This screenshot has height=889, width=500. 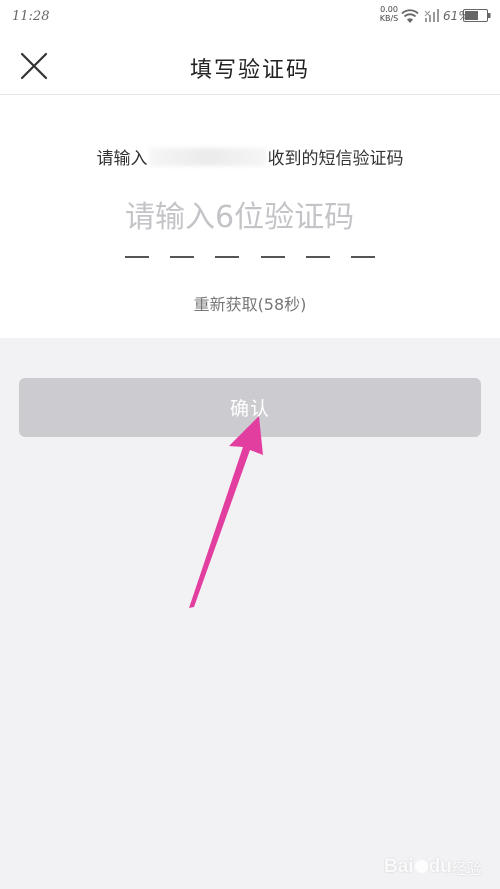 I want to click on status-bar: 11:28 0.00 KB/S 61%, so click(x=250, y=18).